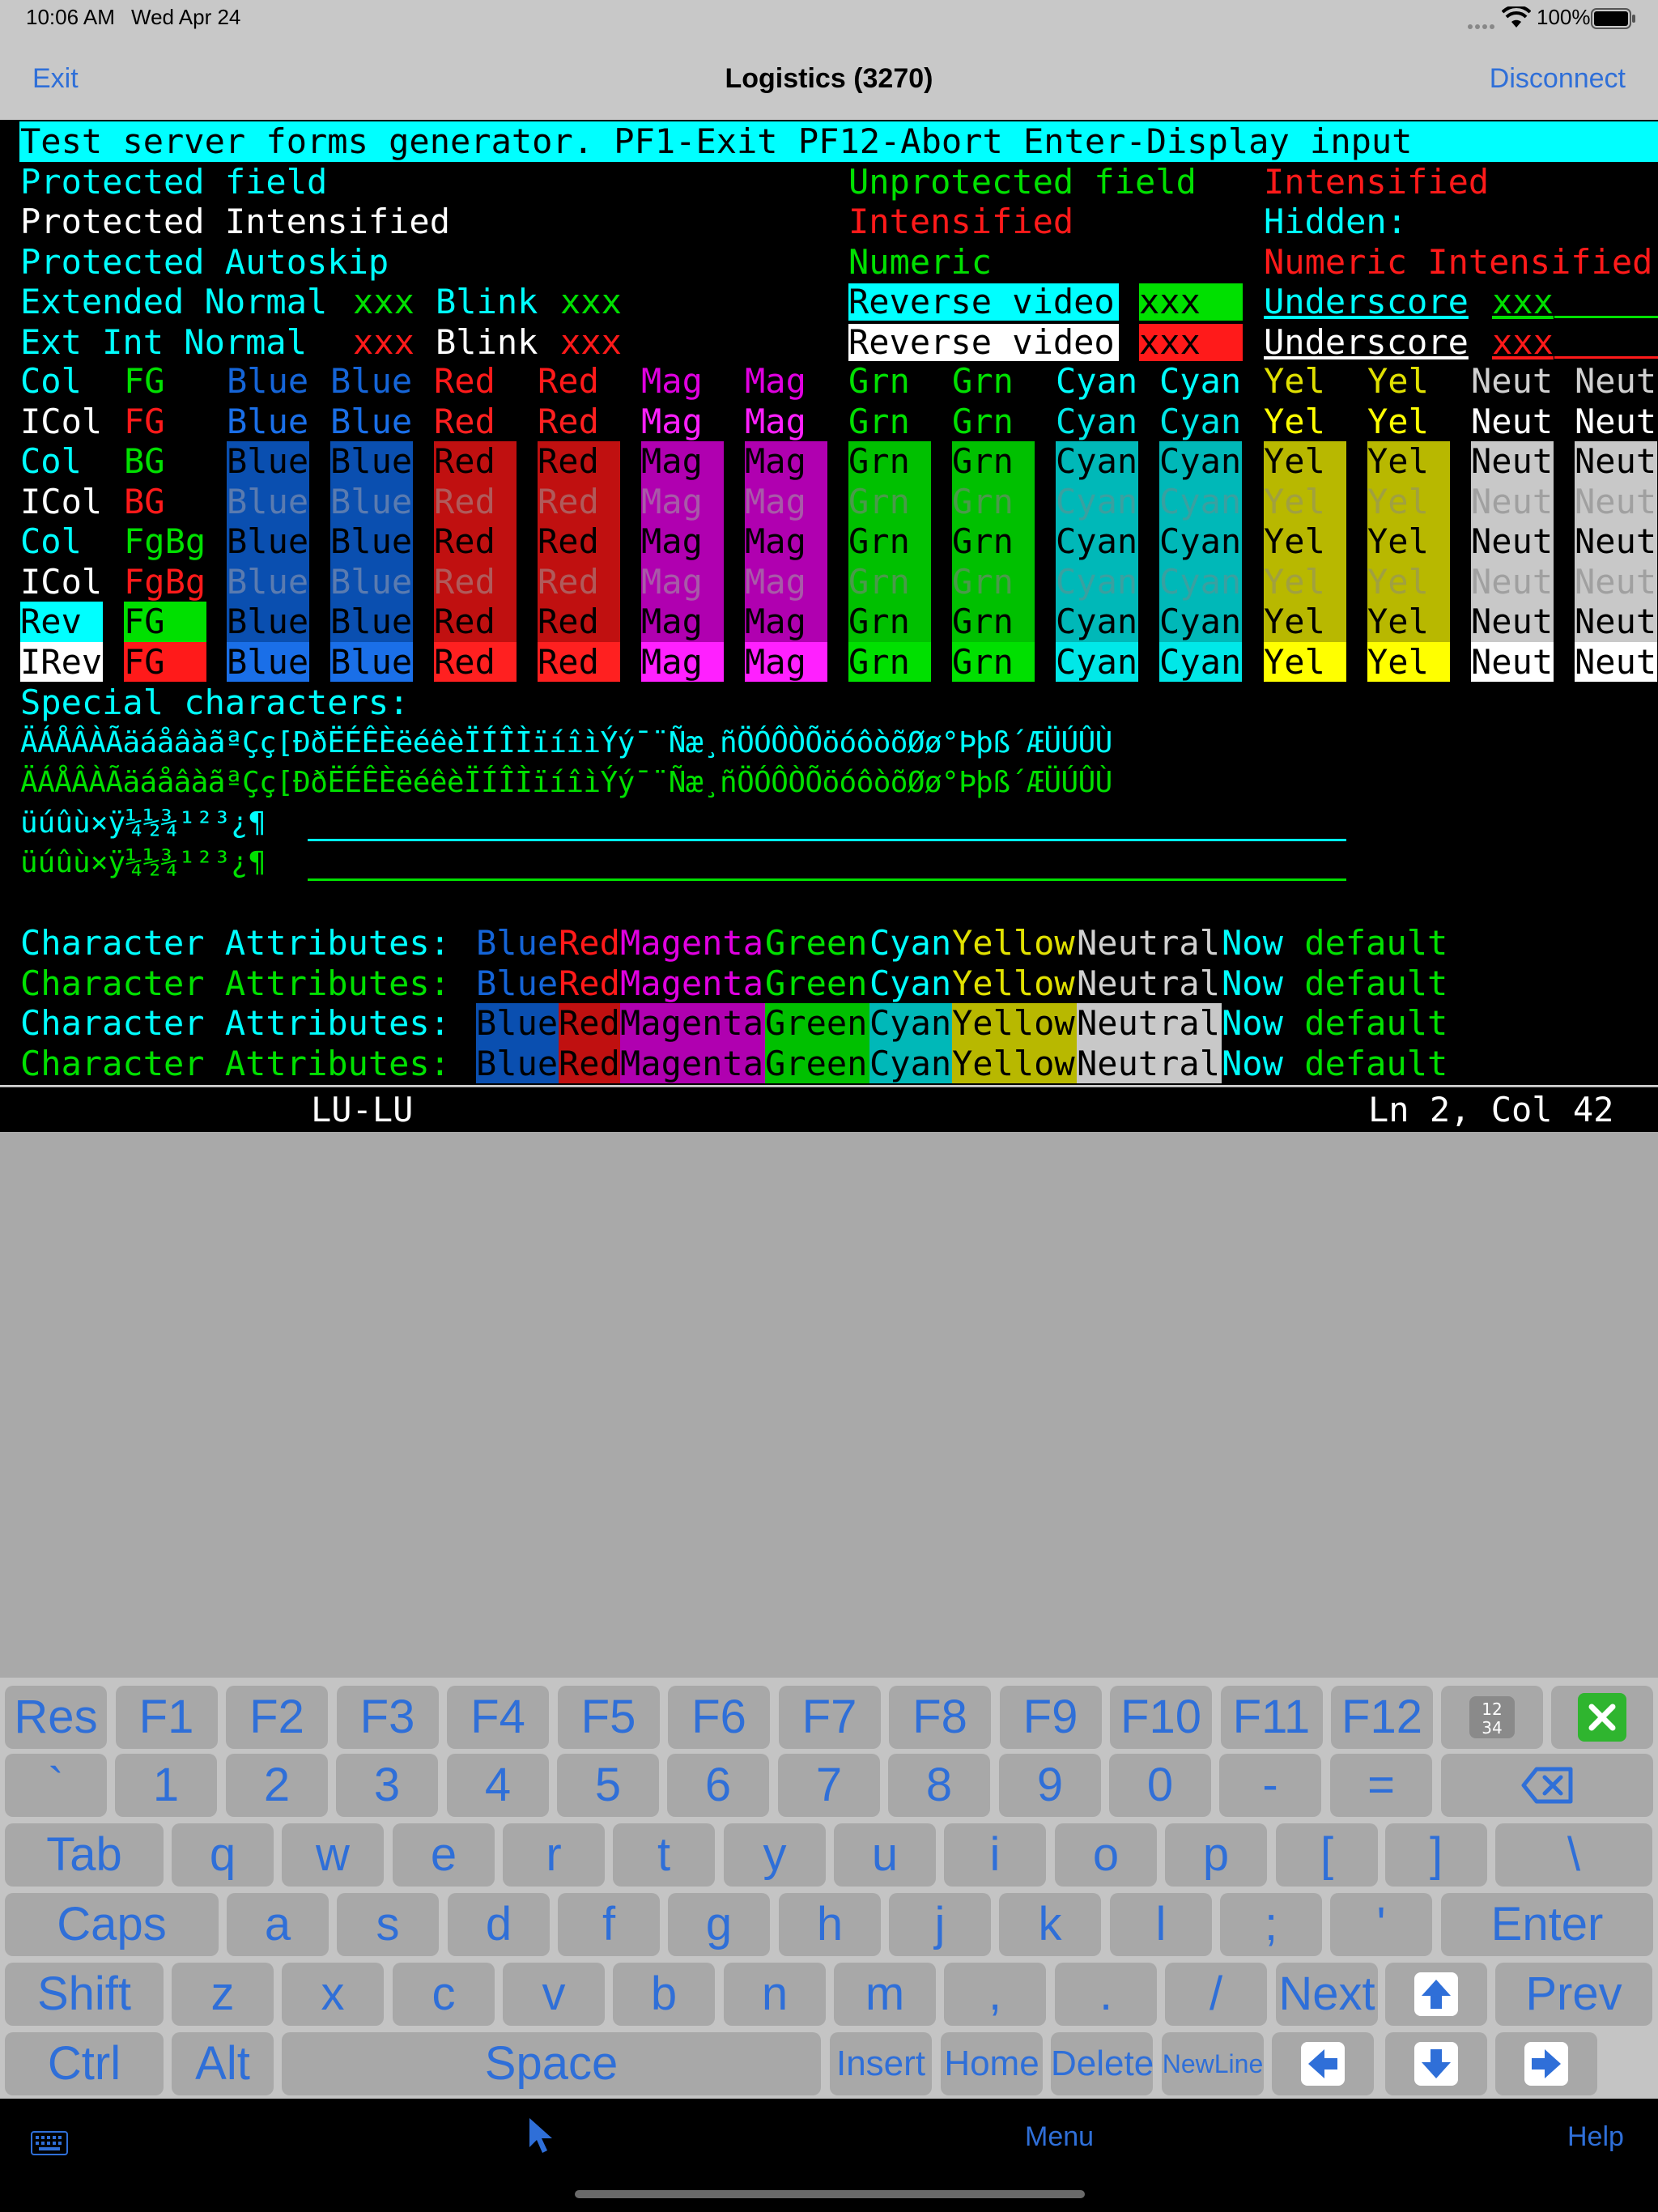 The image size is (1658, 2212). Describe the element at coordinates (166, 1786) in the screenshot. I see `key-1: 1` at that location.